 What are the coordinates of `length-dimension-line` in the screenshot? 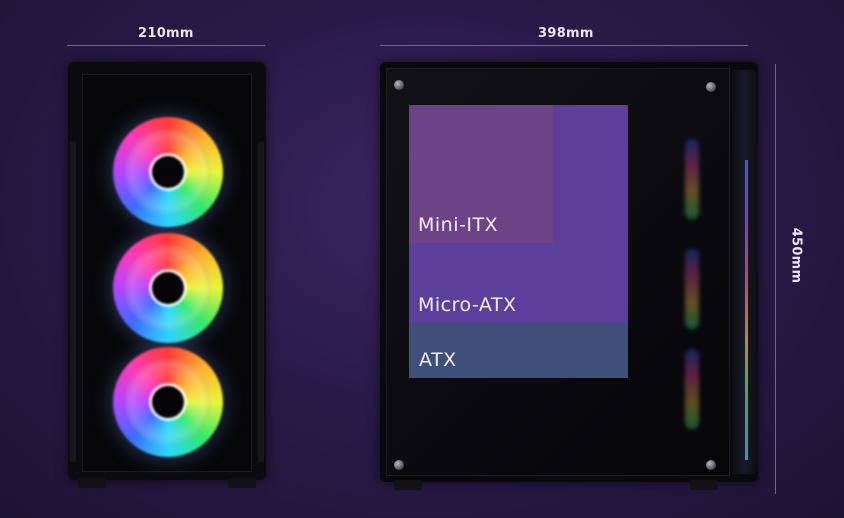 It's located at (564, 45).